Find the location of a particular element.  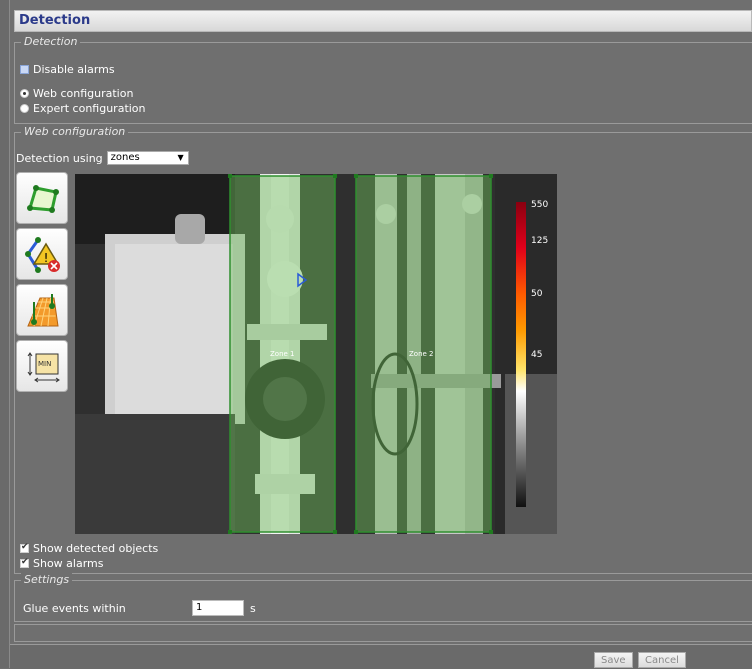

expert-config-radio-label: Expert configuration is located at coordinates (89, 108).